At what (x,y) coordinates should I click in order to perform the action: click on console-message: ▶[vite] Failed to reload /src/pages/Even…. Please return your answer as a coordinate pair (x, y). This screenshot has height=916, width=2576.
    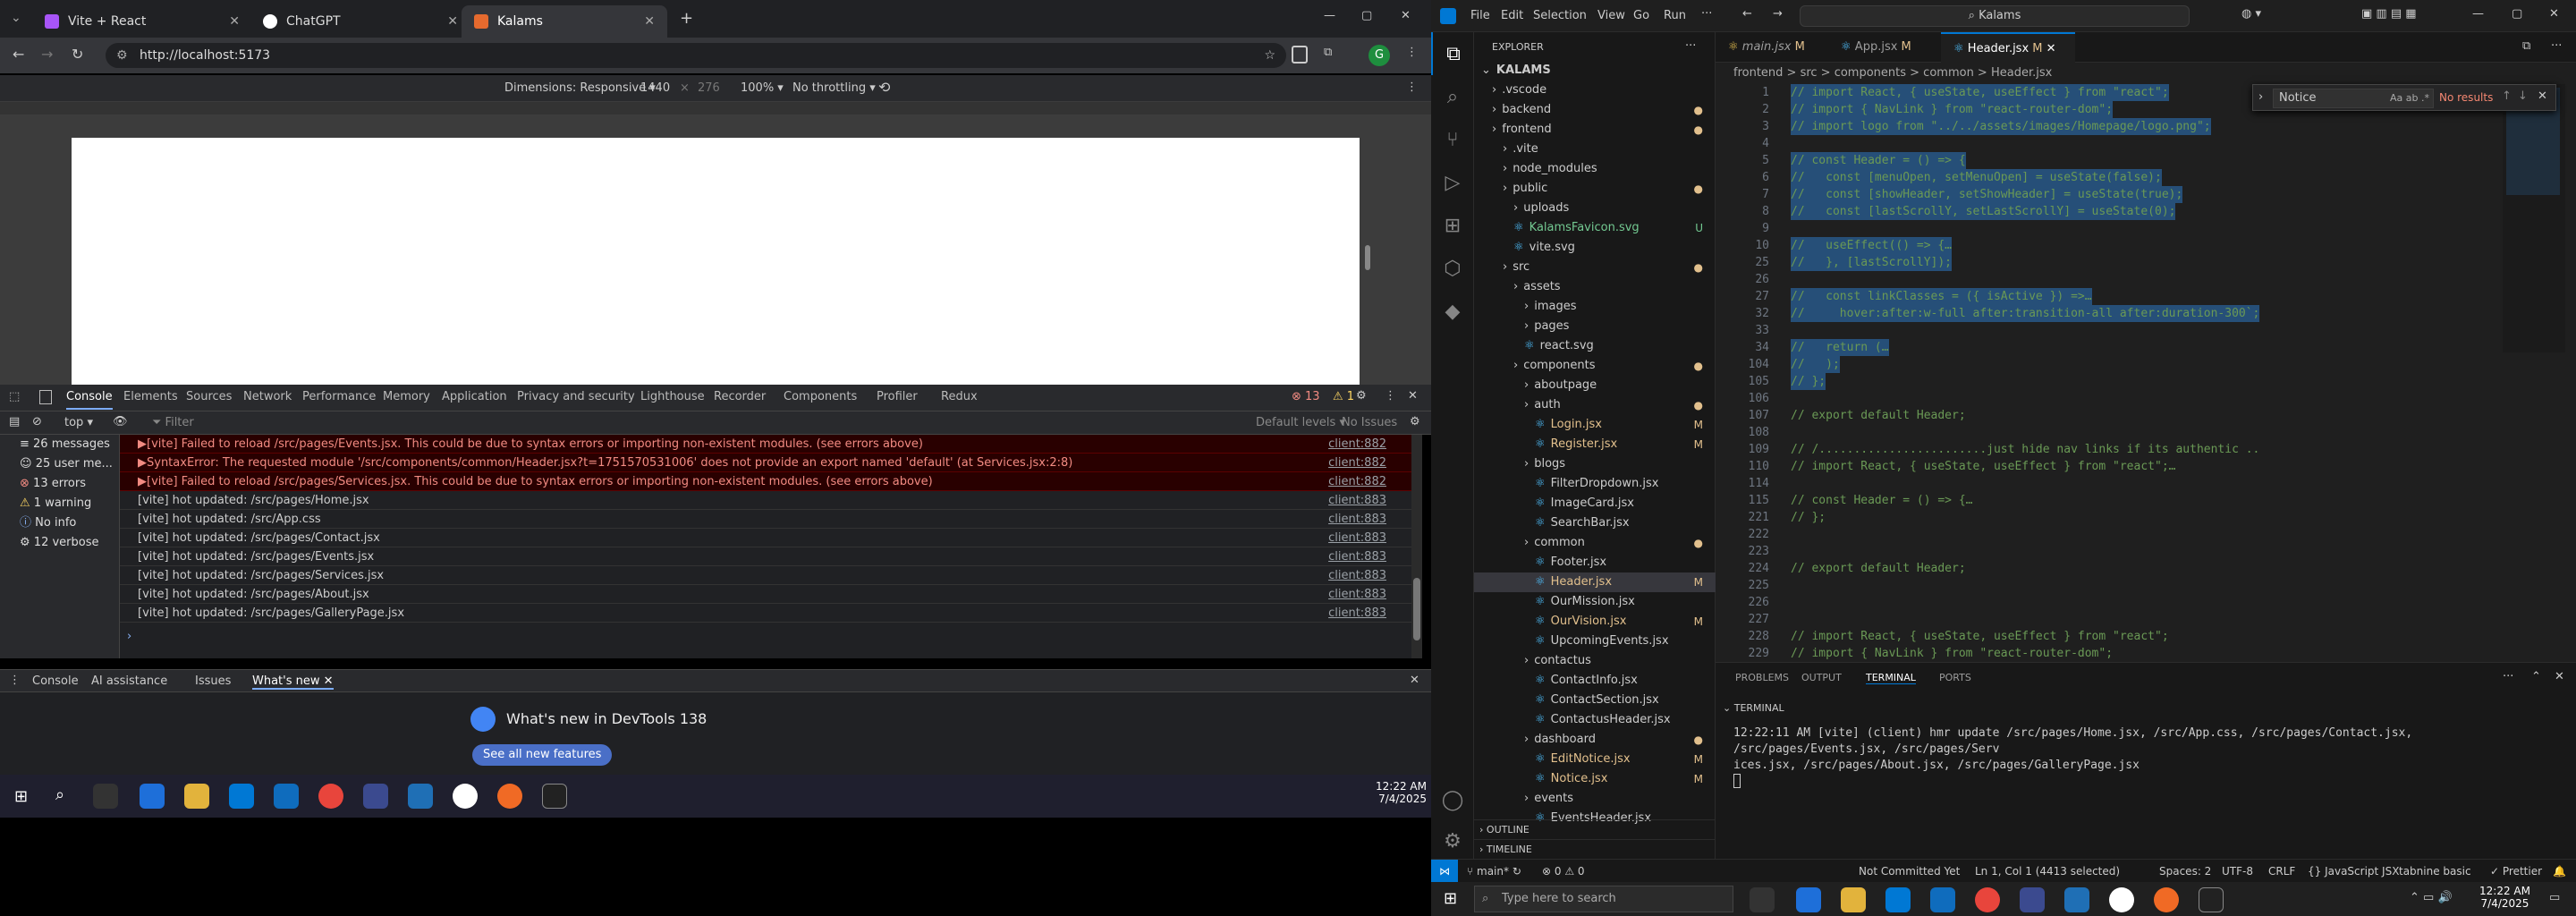
    Looking at the image, I should click on (771, 444).